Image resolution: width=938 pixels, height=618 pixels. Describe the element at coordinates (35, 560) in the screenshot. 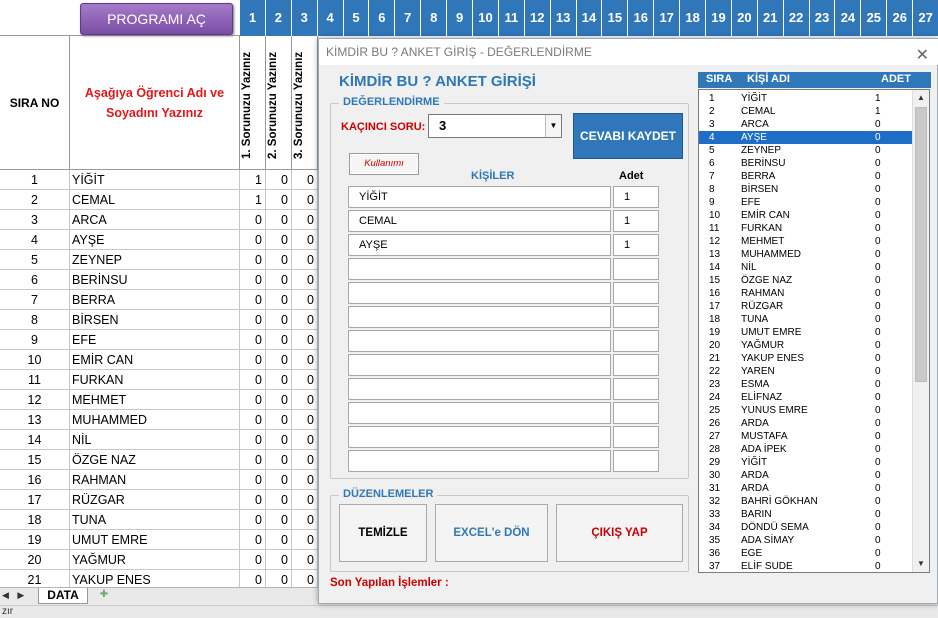

I see `row-number-cell: 20` at that location.